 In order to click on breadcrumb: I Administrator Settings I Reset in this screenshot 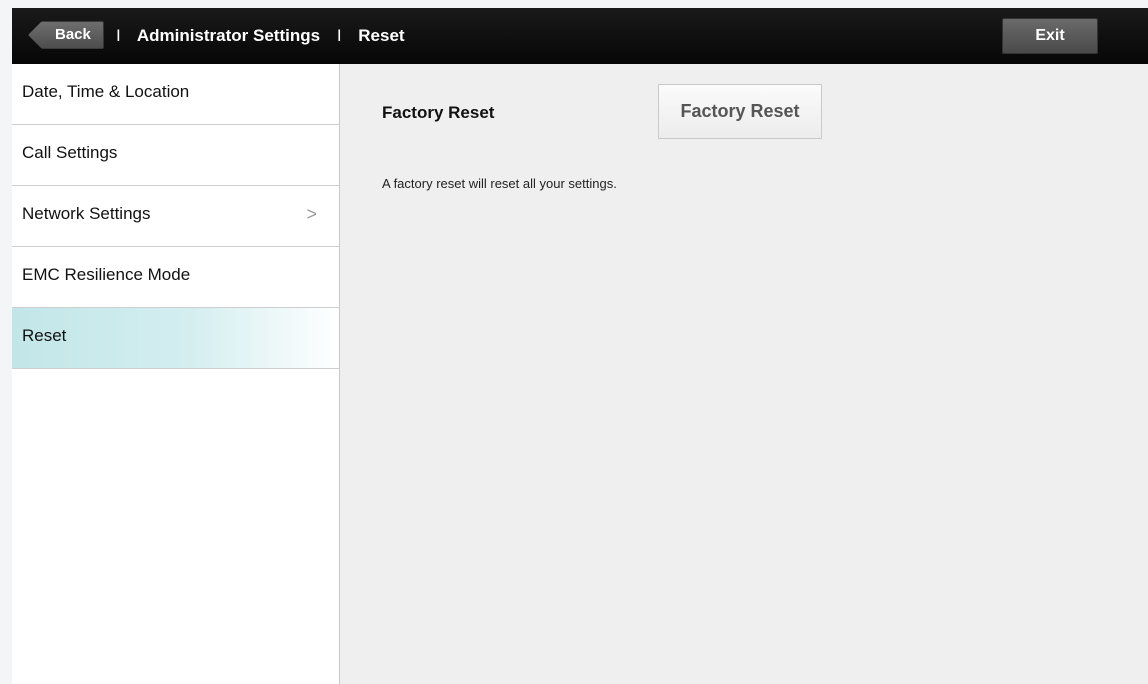, I will do `click(266, 36)`.